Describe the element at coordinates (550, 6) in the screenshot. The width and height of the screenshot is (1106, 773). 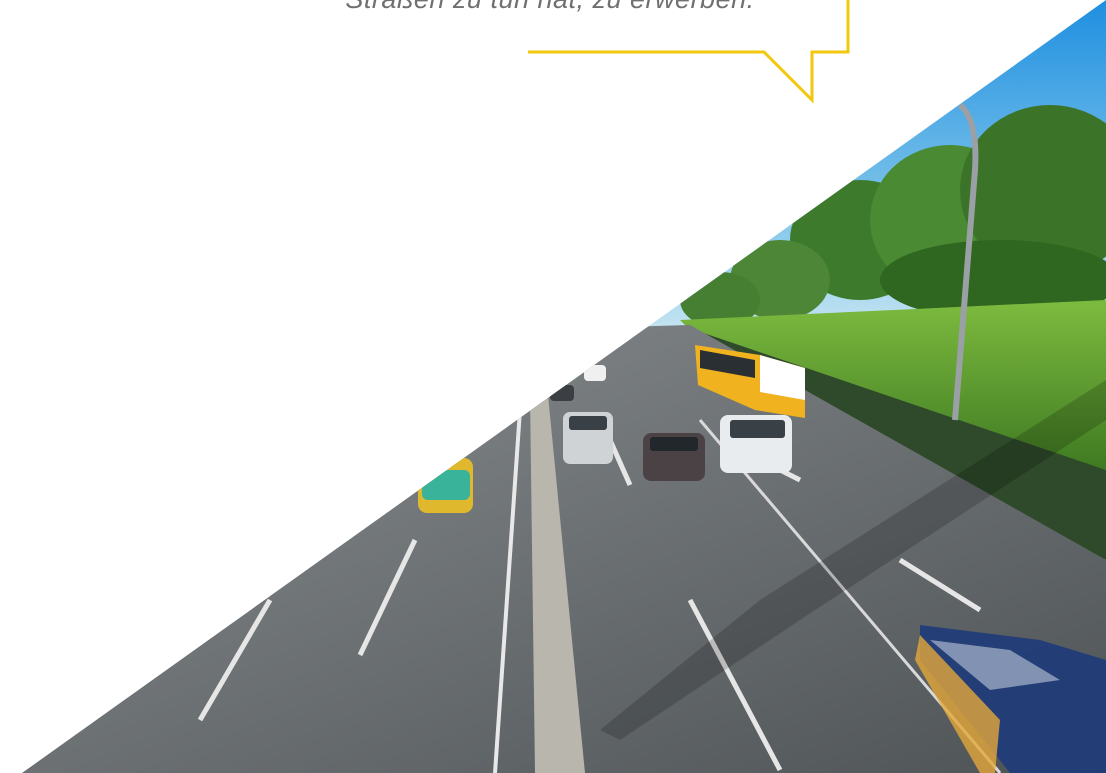
I see `quote-text: Straßen zu tun hat, zu erwerben.` at that location.